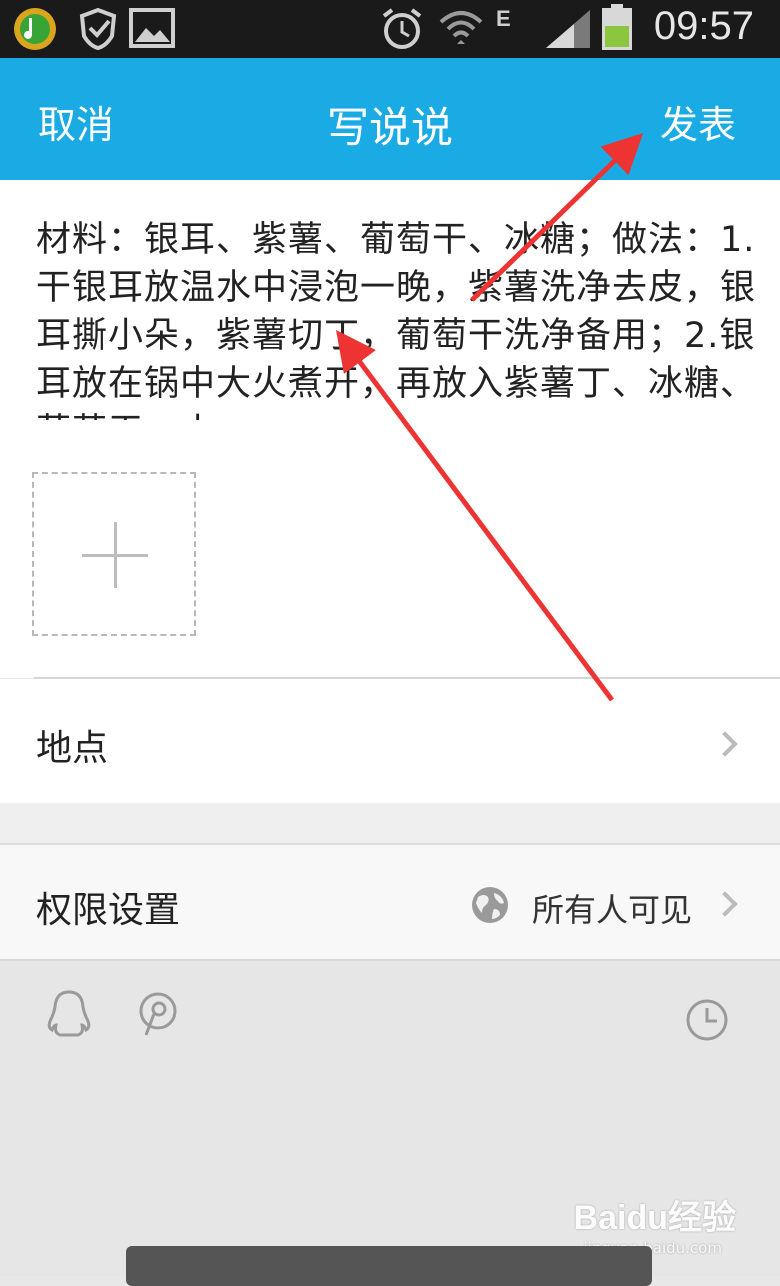 Image resolution: width=780 pixels, height=1286 pixels. What do you see at coordinates (390, 741) in the screenshot?
I see `location-row: 地点` at bounding box center [390, 741].